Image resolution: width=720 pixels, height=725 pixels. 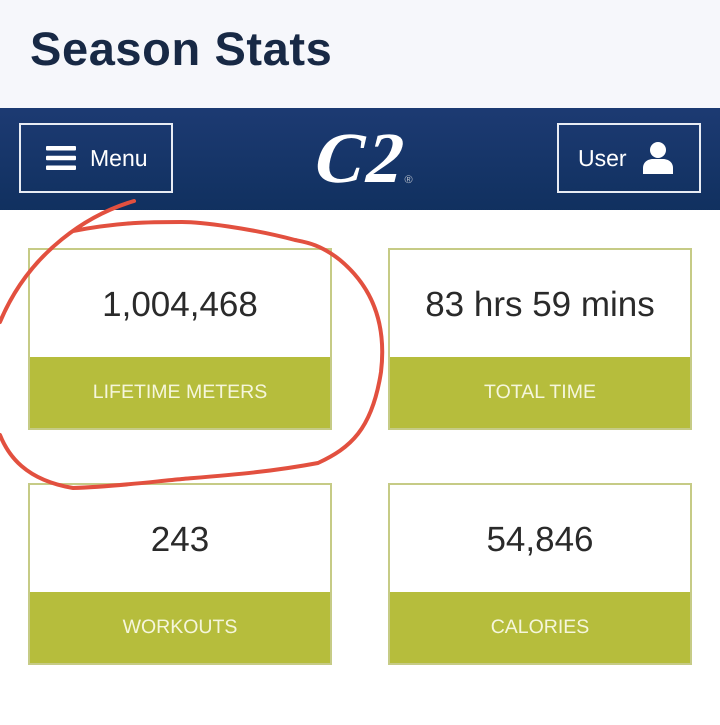 What do you see at coordinates (181, 48) in the screenshot?
I see `page-title: Season Stats` at bounding box center [181, 48].